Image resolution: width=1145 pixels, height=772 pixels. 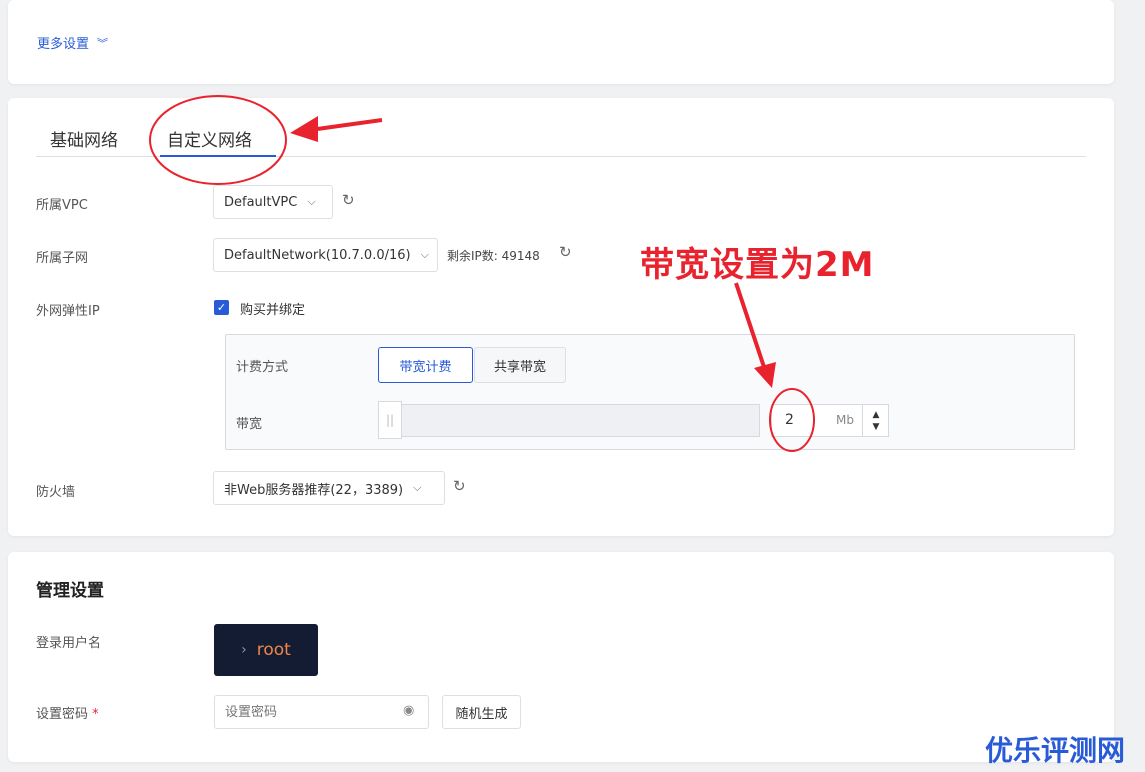 What do you see at coordinates (209, 138) in the screenshot?
I see `tab-custom-network: 自定义网络` at bounding box center [209, 138].